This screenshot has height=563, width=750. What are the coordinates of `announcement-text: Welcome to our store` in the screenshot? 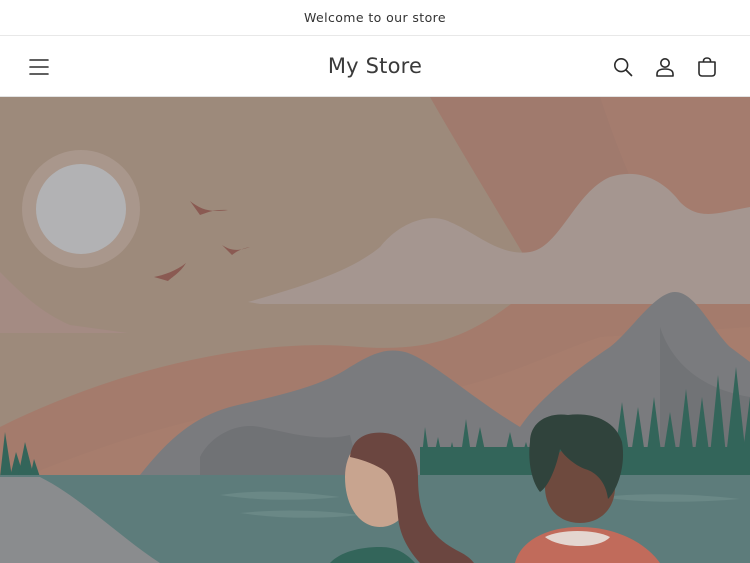 It's located at (375, 17).